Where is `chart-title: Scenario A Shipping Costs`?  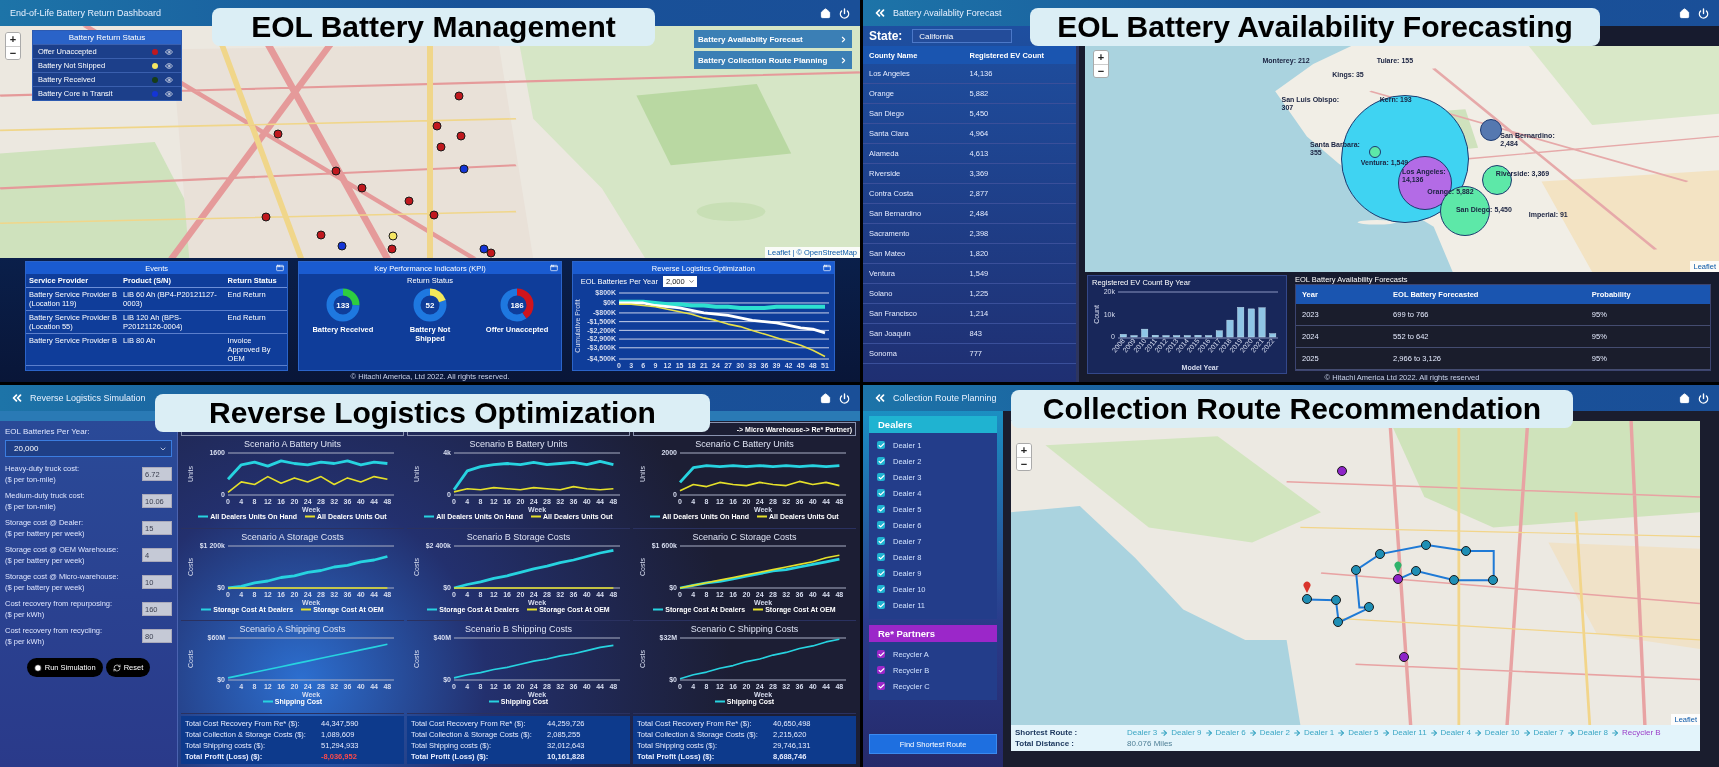
chart-title: Scenario A Shipping Costs is located at coordinates (292, 629).